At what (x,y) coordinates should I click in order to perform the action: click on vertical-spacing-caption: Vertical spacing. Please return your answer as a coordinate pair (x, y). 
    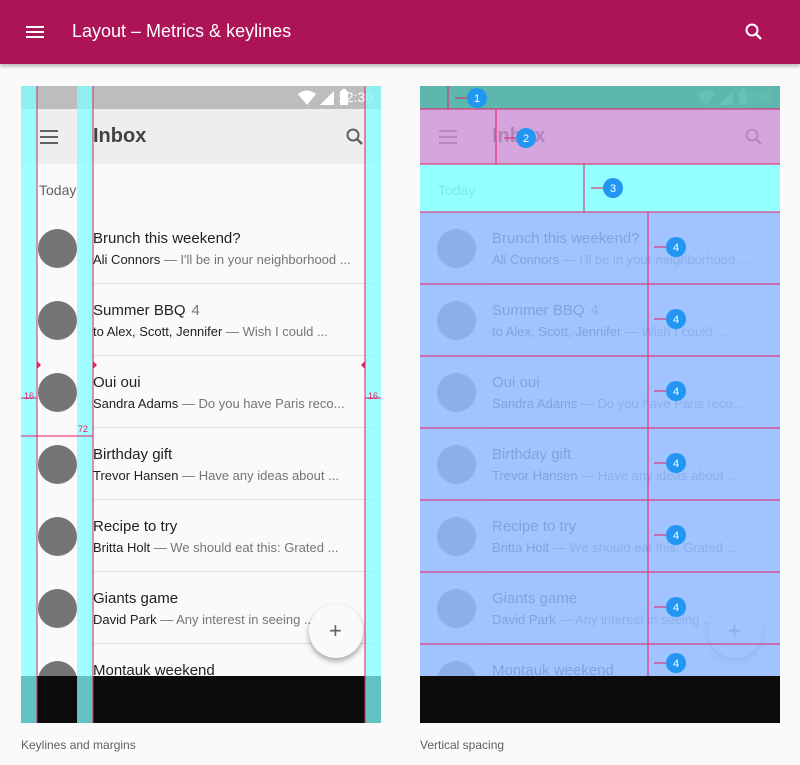
    Looking at the image, I should click on (462, 745).